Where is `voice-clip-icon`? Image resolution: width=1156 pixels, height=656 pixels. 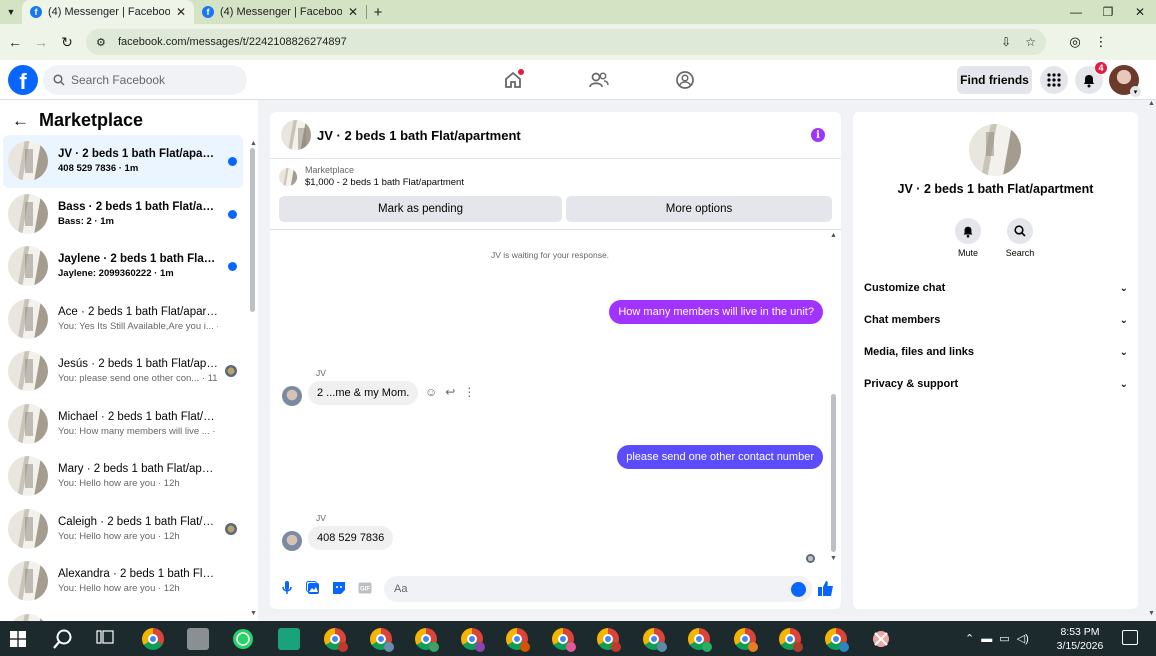
voice-clip-icon is located at coordinates (287, 588).